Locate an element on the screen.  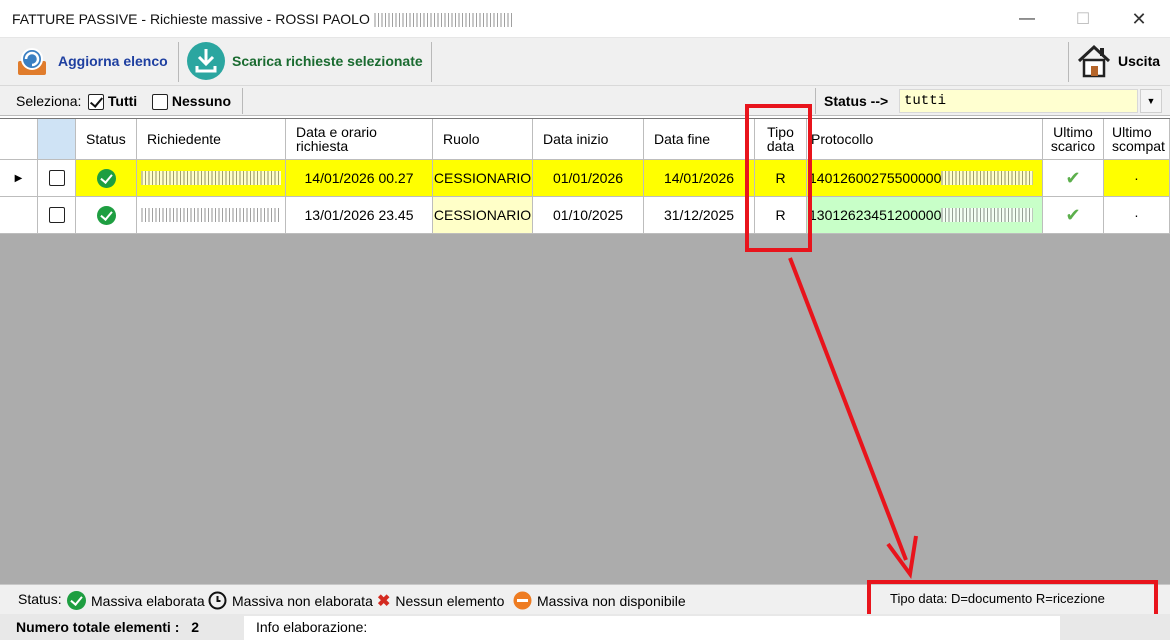
legend-non-disponibile-label: Massiva non disponibile is located at coordinates (611, 600).